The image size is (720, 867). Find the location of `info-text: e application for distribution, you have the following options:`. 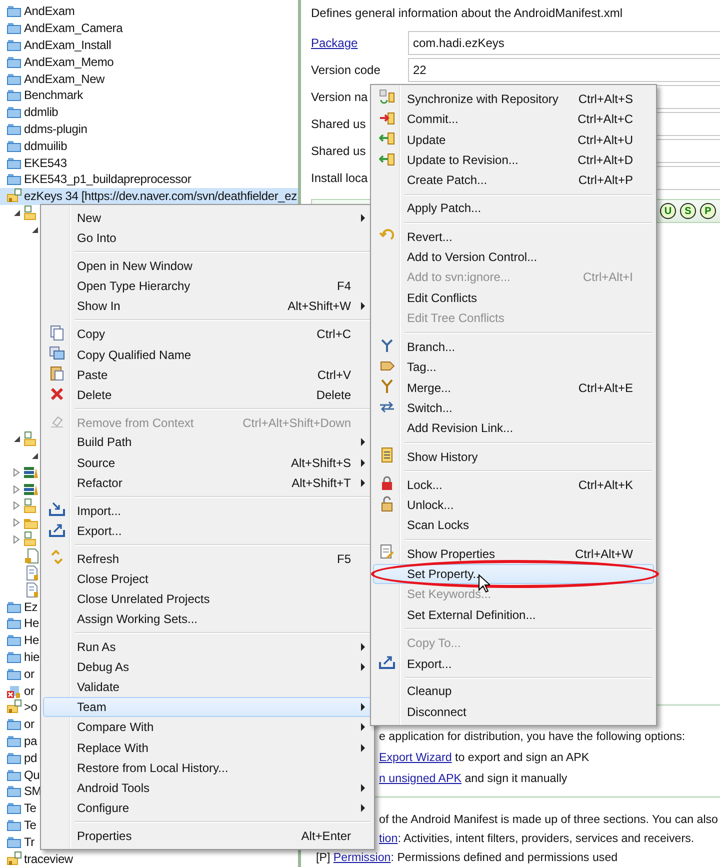

info-text: e application for distribution, you have the following options: is located at coordinates (532, 737).